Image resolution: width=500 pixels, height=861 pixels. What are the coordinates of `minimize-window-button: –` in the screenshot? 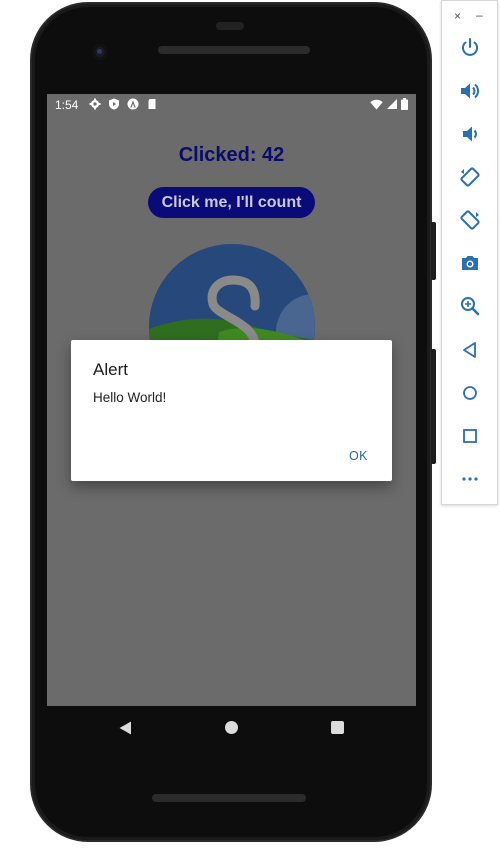 It's located at (479, 15).